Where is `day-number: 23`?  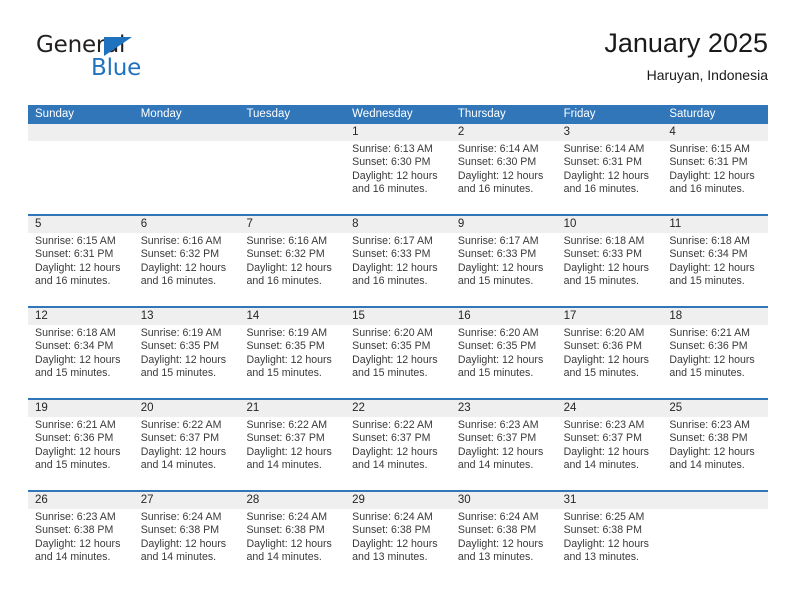
day-number: 23 is located at coordinates (504, 408).